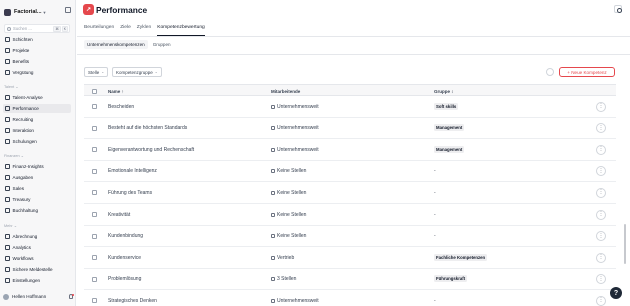 Image resolution: width=630 pixels, height=306 pixels. What do you see at coordinates (25, 236) in the screenshot?
I see `sidebar-item-label: Abrechnung` at bounding box center [25, 236].